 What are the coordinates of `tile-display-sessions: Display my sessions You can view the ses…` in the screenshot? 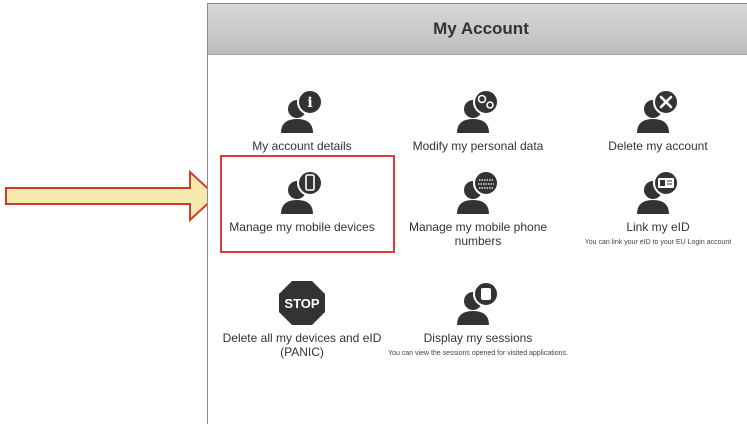 It's located at (478, 319).